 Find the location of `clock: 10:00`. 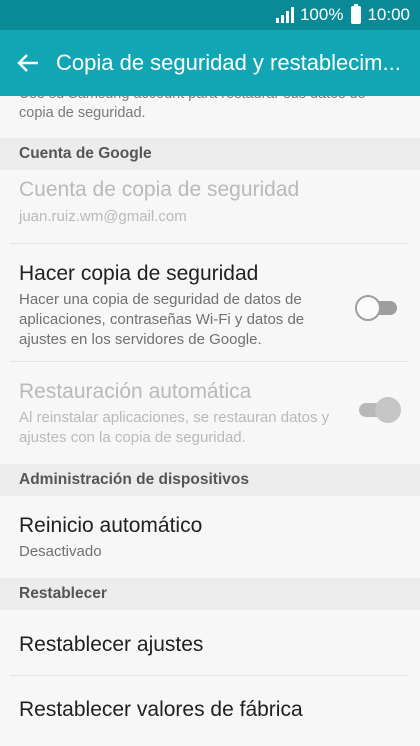

clock: 10:00 is located at coordinates (388, 14).